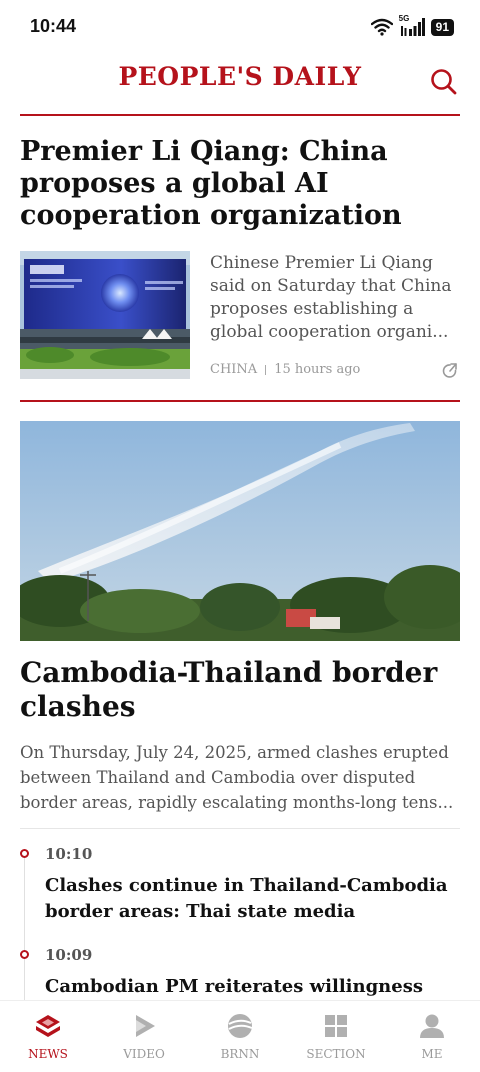  Describe the element at coordinates (144, 1054) in the screenshot. I see `tab-video-label: VIDEO` at that location.